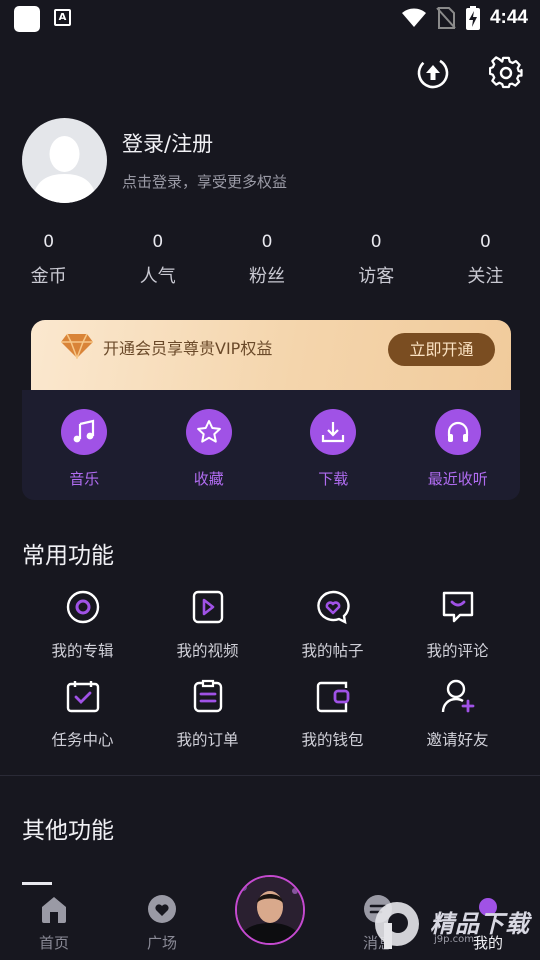  Describe the element at coordinates (68, 556) in the screenshot. I see `section-title-common: 常用功能` at that location.